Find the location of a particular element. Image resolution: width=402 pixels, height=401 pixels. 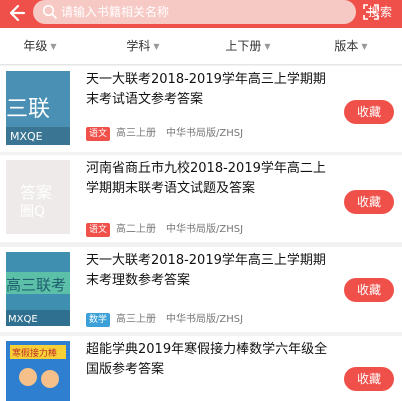

book-title: 天一大联考2018-2019学年高三上学期期末考试语文参考答案 is located at coordinates (211, 90).